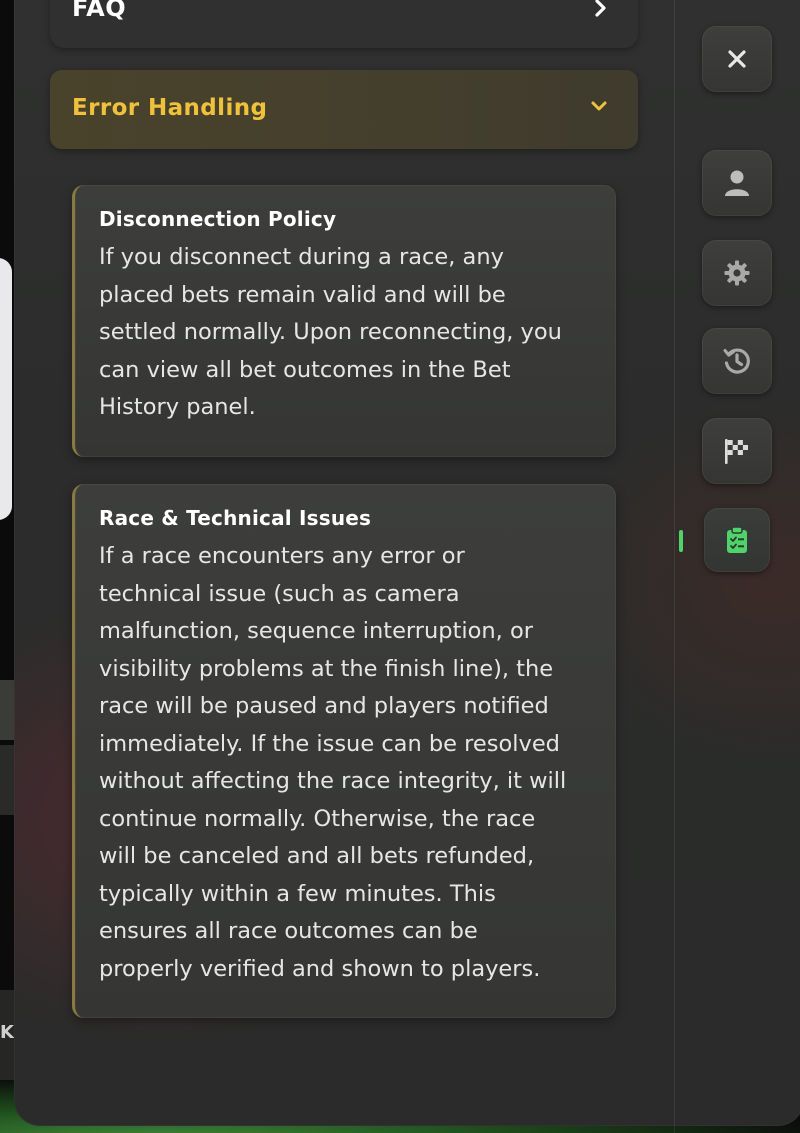  Describe the element at coordinates (301, 257) in the screenshot. I see `body-line: If you disconnect during a race, any` at that location.